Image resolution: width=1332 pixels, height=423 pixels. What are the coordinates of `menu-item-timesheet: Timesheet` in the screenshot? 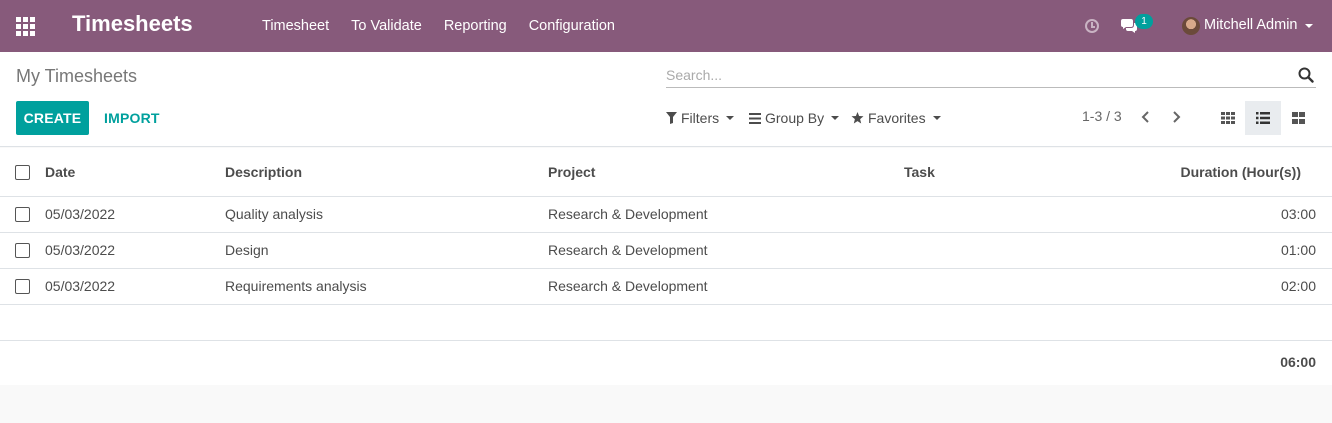 It's located at (295, 26).